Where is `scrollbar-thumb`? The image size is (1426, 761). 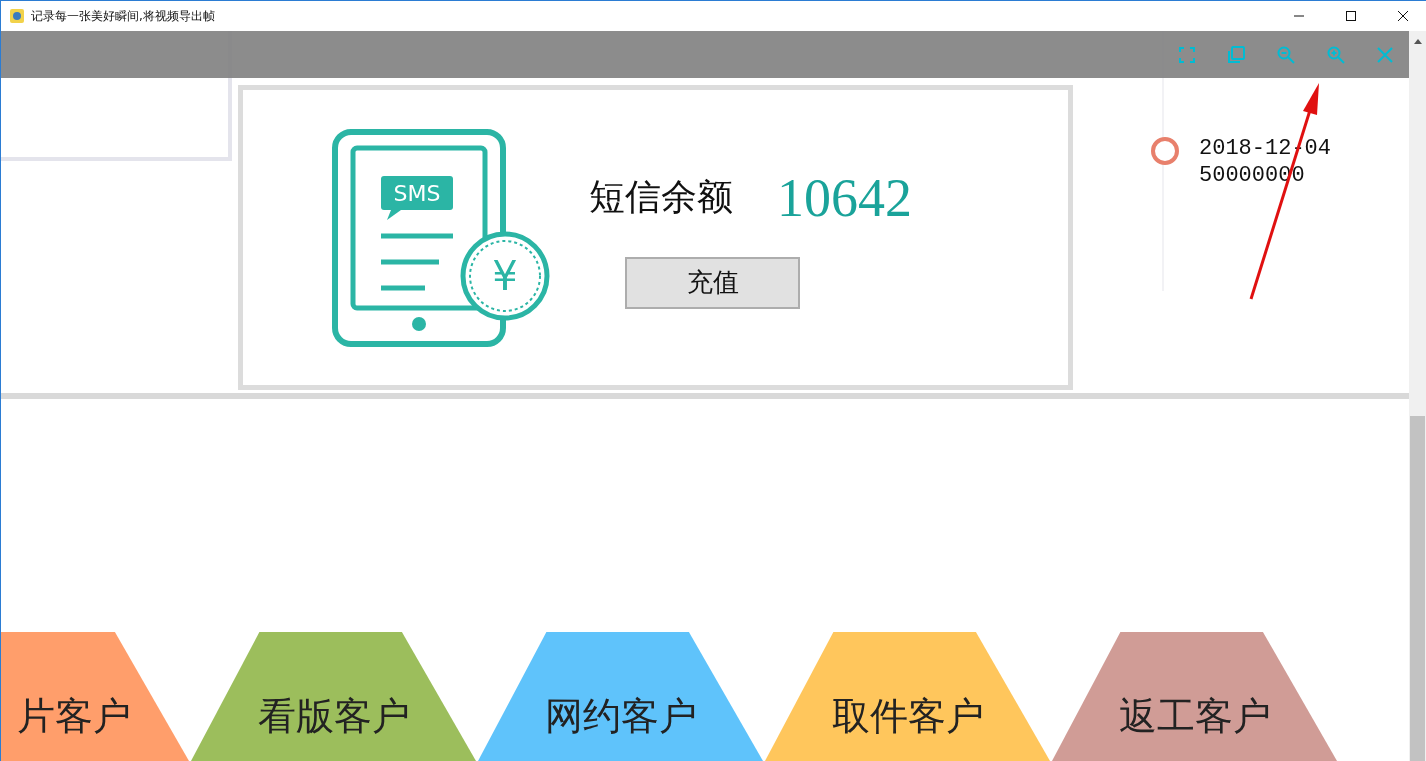 scrollbar-thumb is located at coordinates (1417, 588).